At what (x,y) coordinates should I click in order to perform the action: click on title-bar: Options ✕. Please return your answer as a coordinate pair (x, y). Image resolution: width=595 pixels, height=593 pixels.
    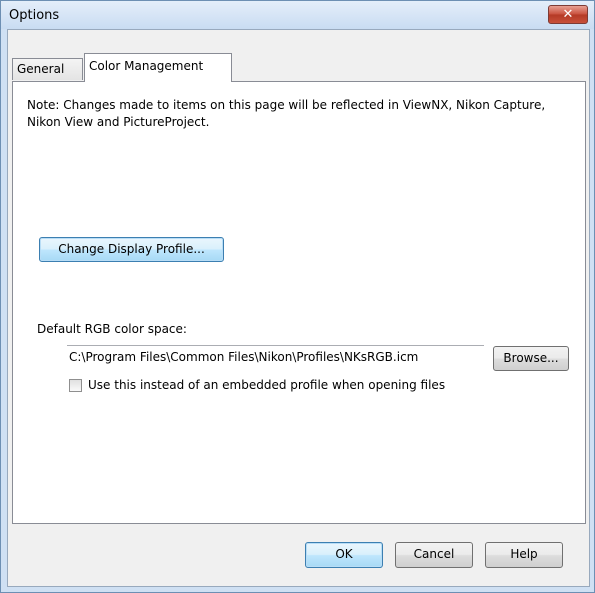
    Looking at the image, I should click on (297, 15).